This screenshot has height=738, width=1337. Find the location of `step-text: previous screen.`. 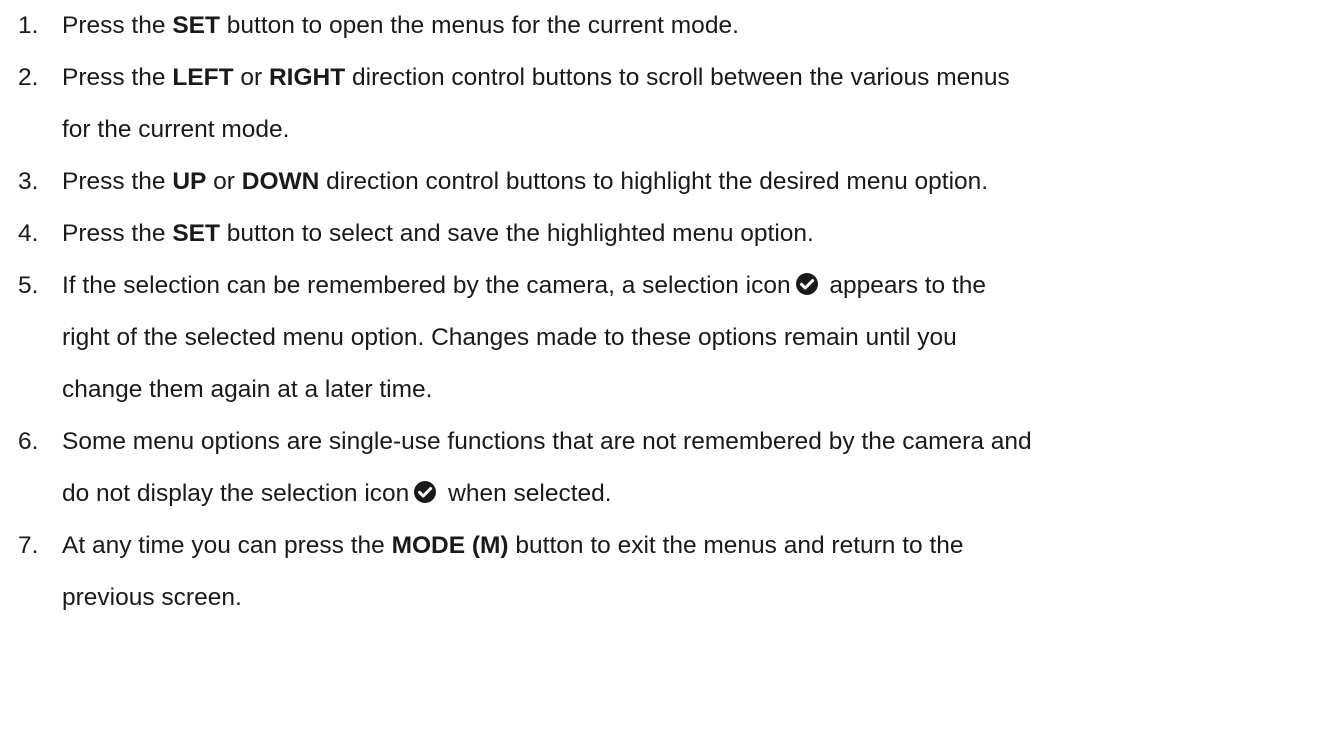

step-text: previous screen. is located at coordinates (152, 597).